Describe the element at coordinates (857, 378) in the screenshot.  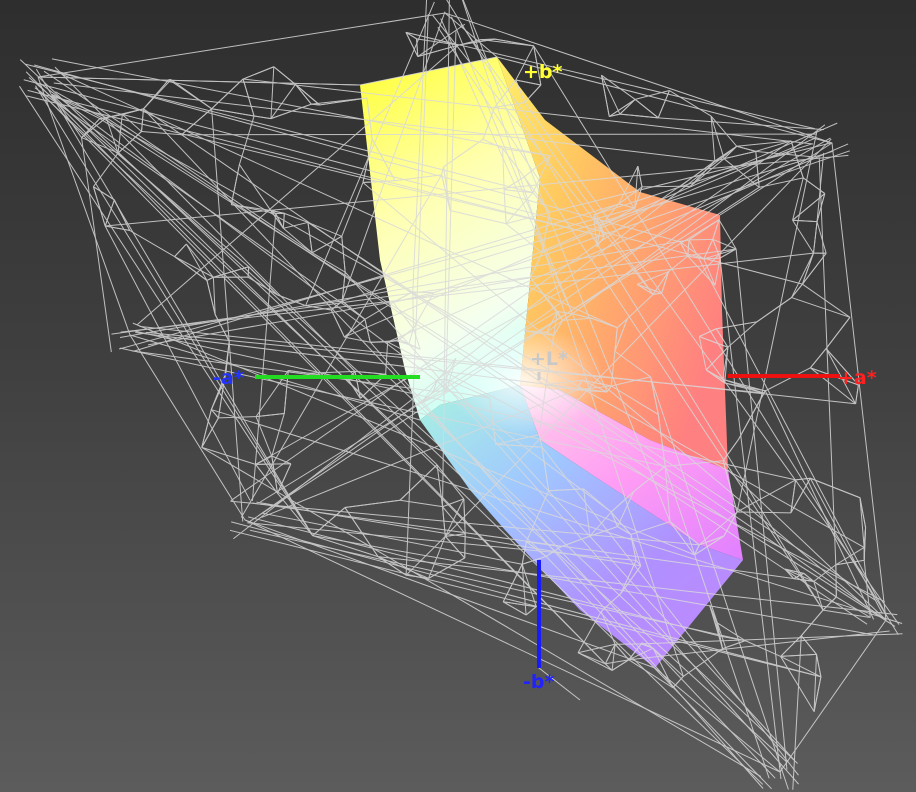
I see `axis-label-plus-a: +a*` at that location.